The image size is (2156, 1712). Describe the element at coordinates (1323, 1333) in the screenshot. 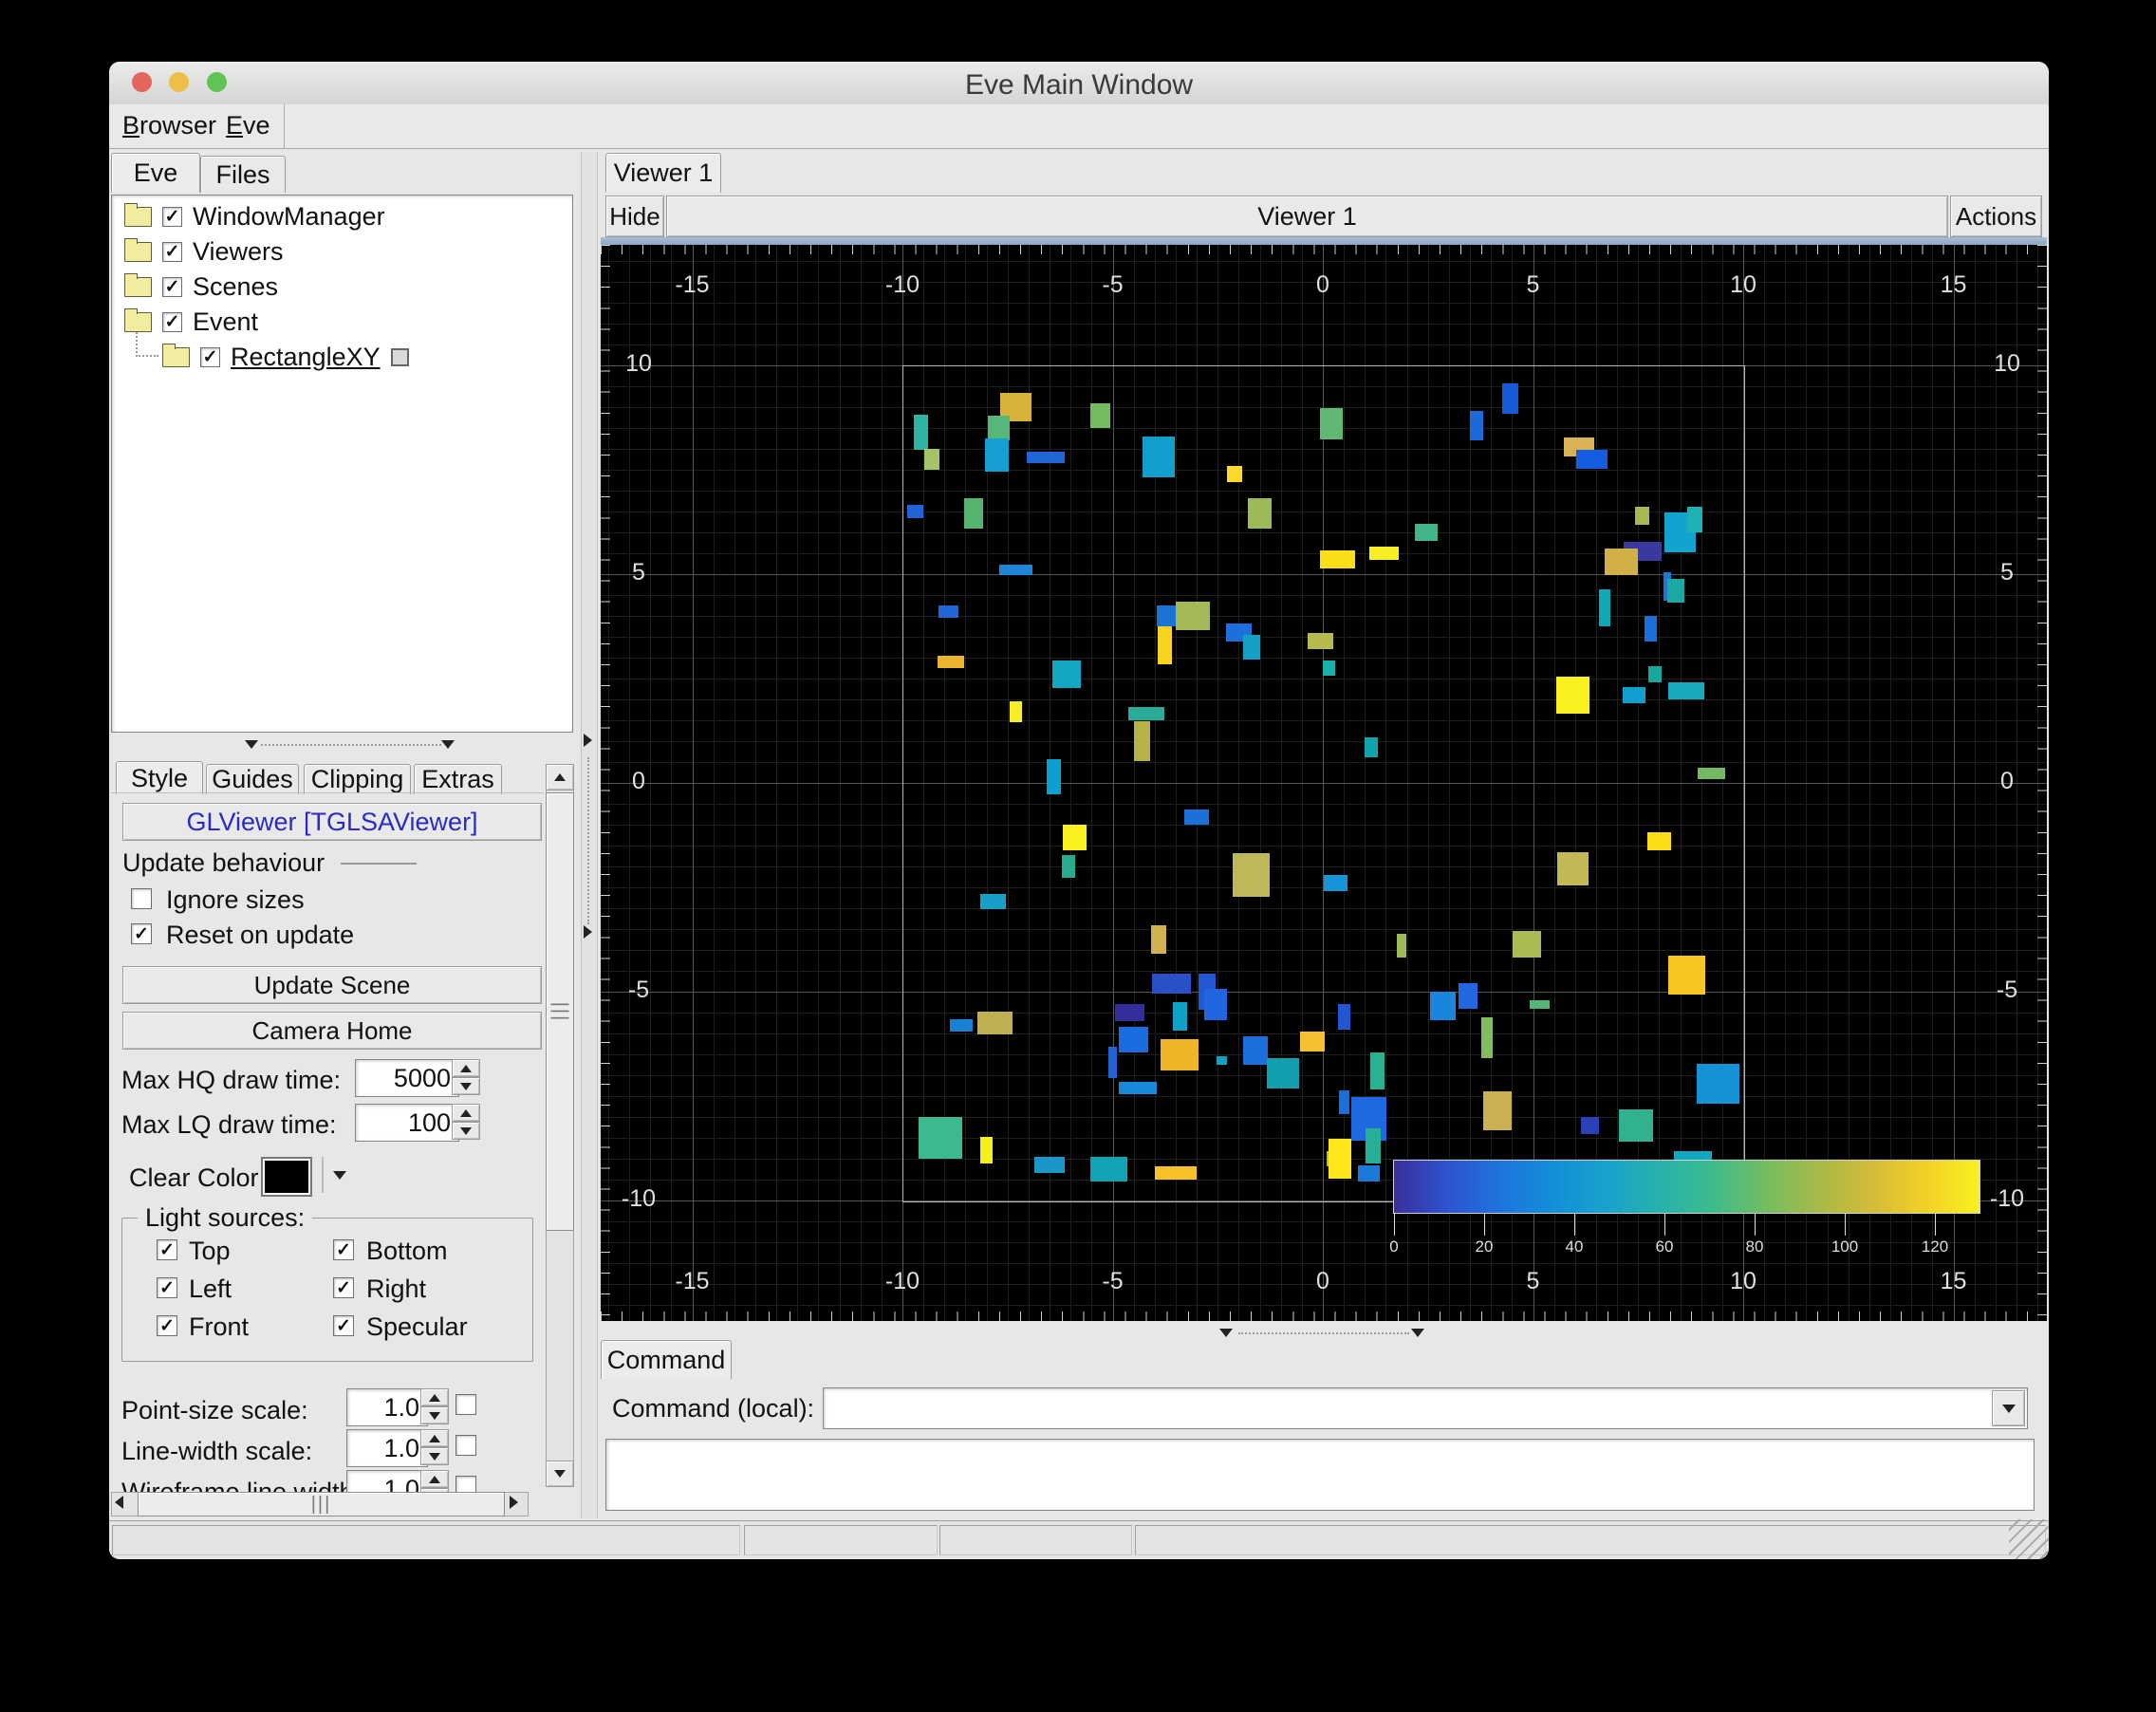

I see `h-splitter-bottom` at that location.